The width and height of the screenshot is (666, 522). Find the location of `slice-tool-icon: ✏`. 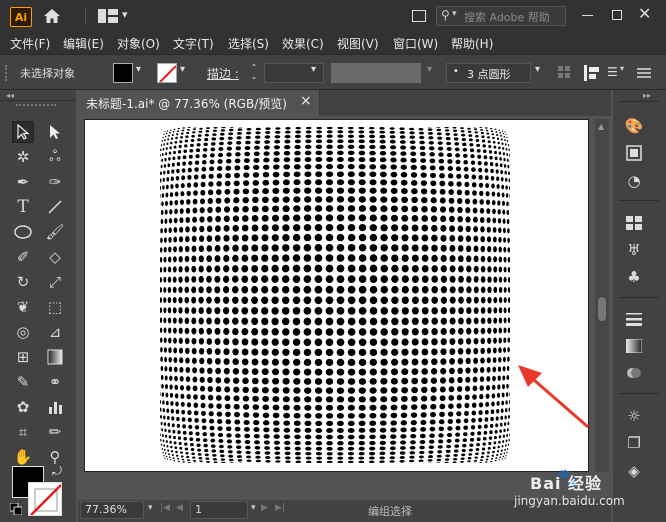

slice-tool-icon: ✏ is located at coordinates (55, 432).